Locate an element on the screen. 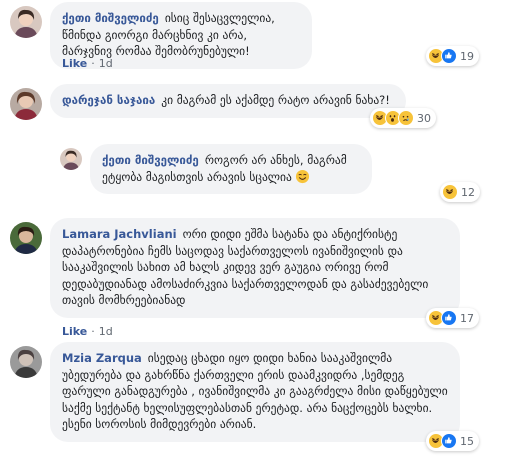 This screenshot has height=459, width=512. reaction-count: 17 is located at coordinates (467, 318).